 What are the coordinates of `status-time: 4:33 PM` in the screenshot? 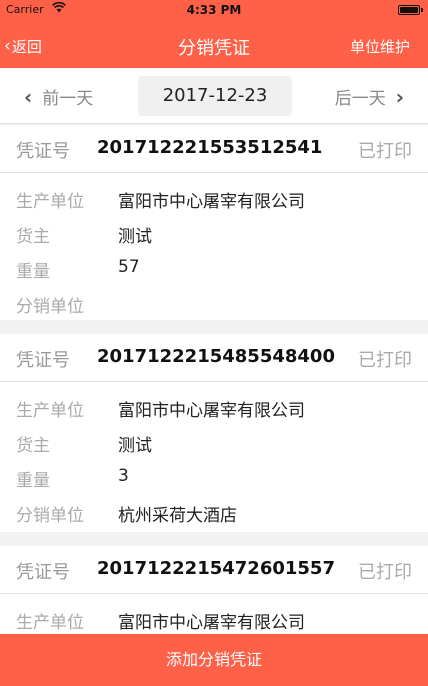 It's located at (214, 10).